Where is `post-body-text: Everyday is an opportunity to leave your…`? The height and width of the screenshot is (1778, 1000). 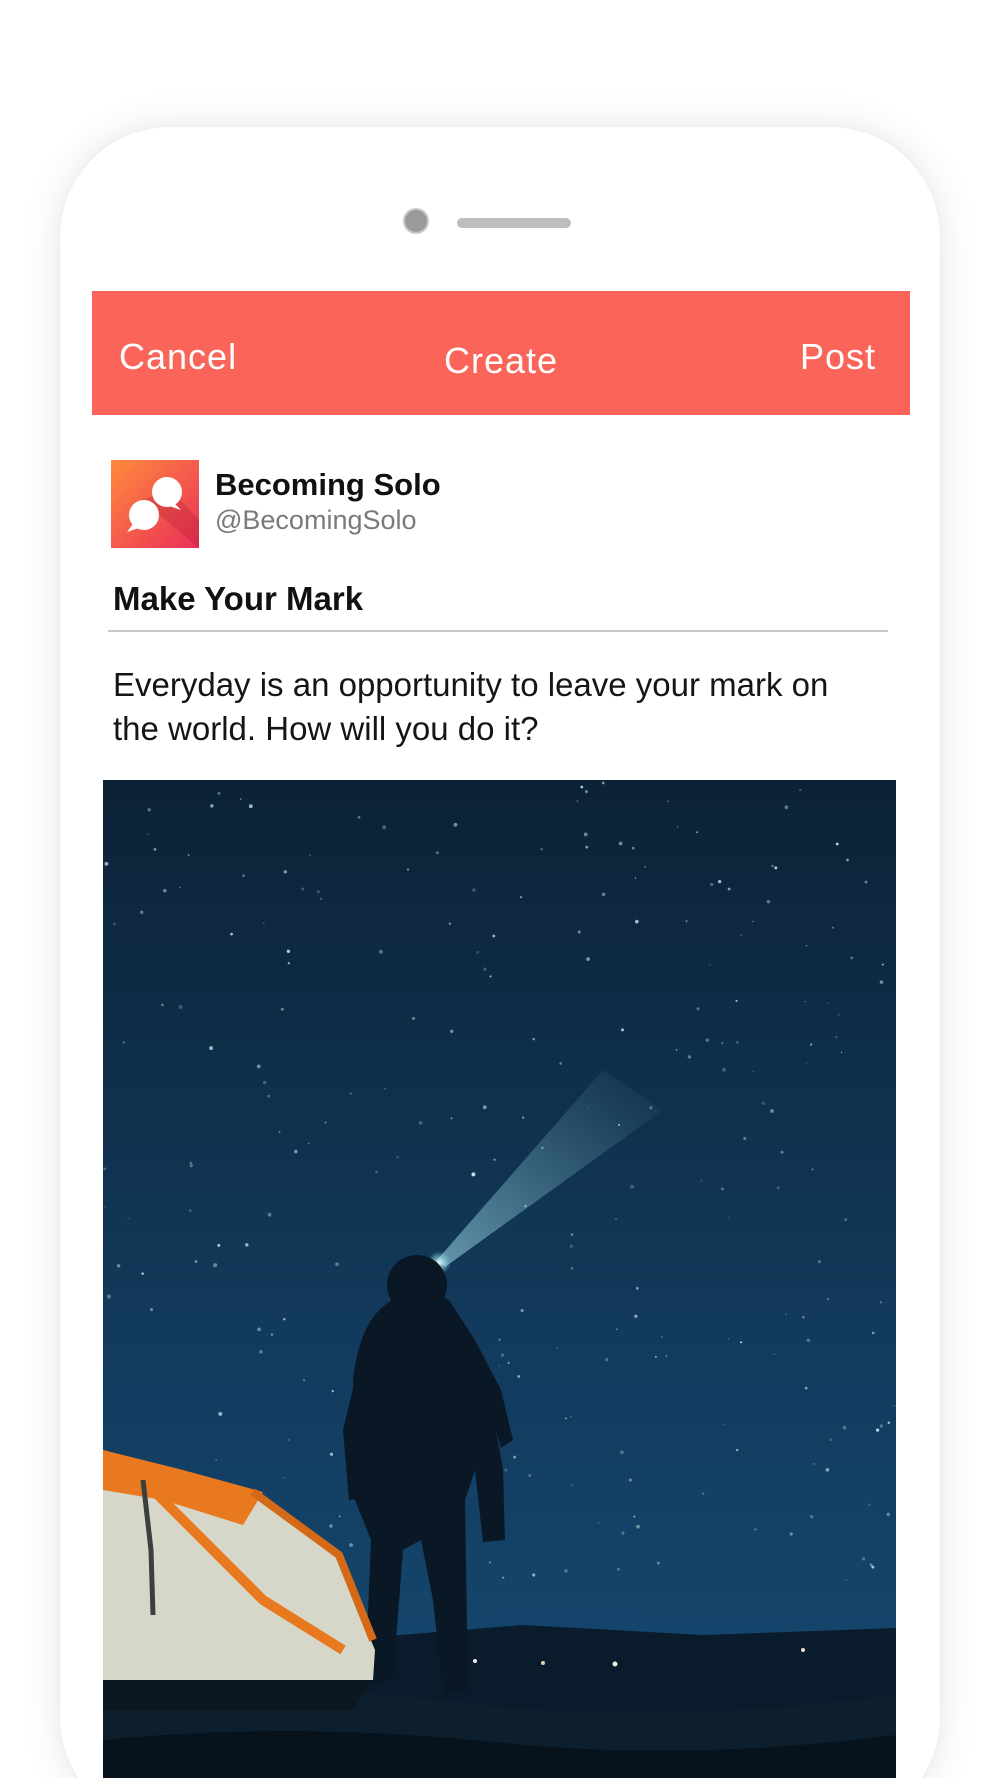 post-body-text: Everyday is an opportunity to leave your… is located at coordinates (493, 707).